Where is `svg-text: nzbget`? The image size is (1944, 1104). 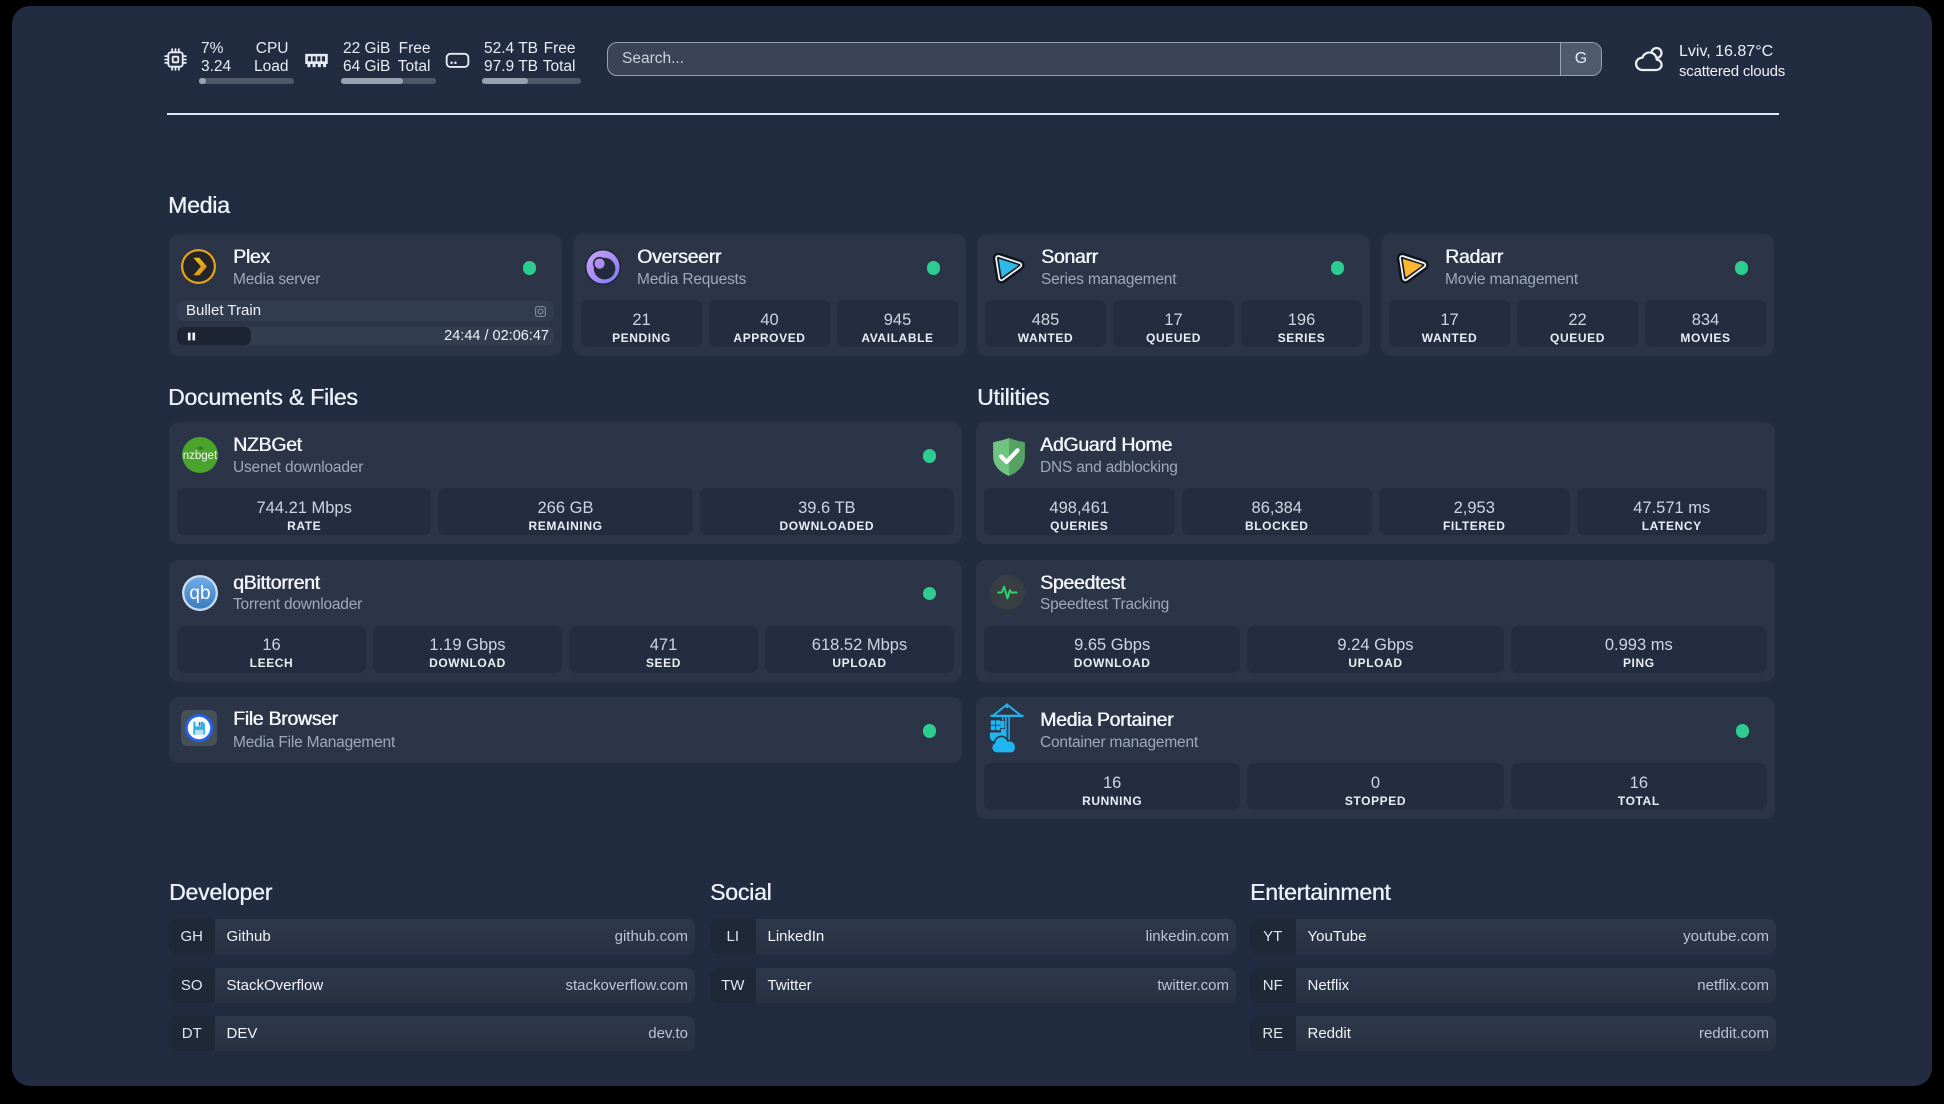
svg-text: nzbget is located at coordinates (200, 456).